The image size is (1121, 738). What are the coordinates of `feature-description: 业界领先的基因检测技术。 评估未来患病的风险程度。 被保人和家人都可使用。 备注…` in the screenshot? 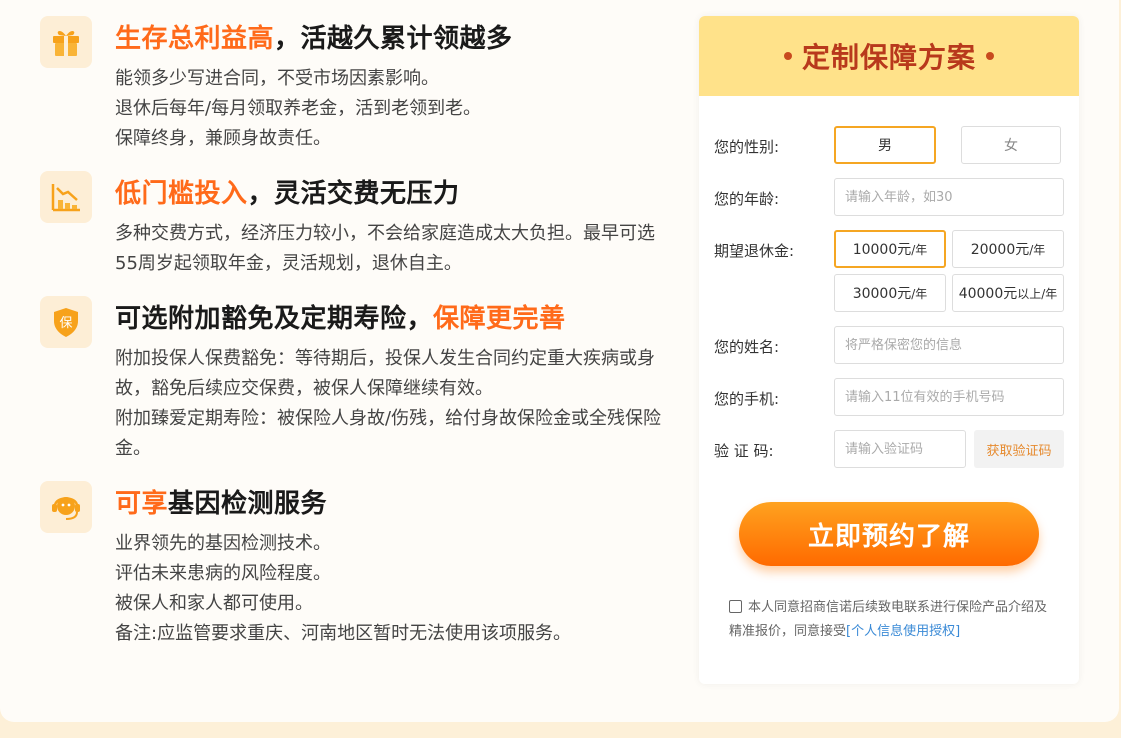 It's located at (392, 589).